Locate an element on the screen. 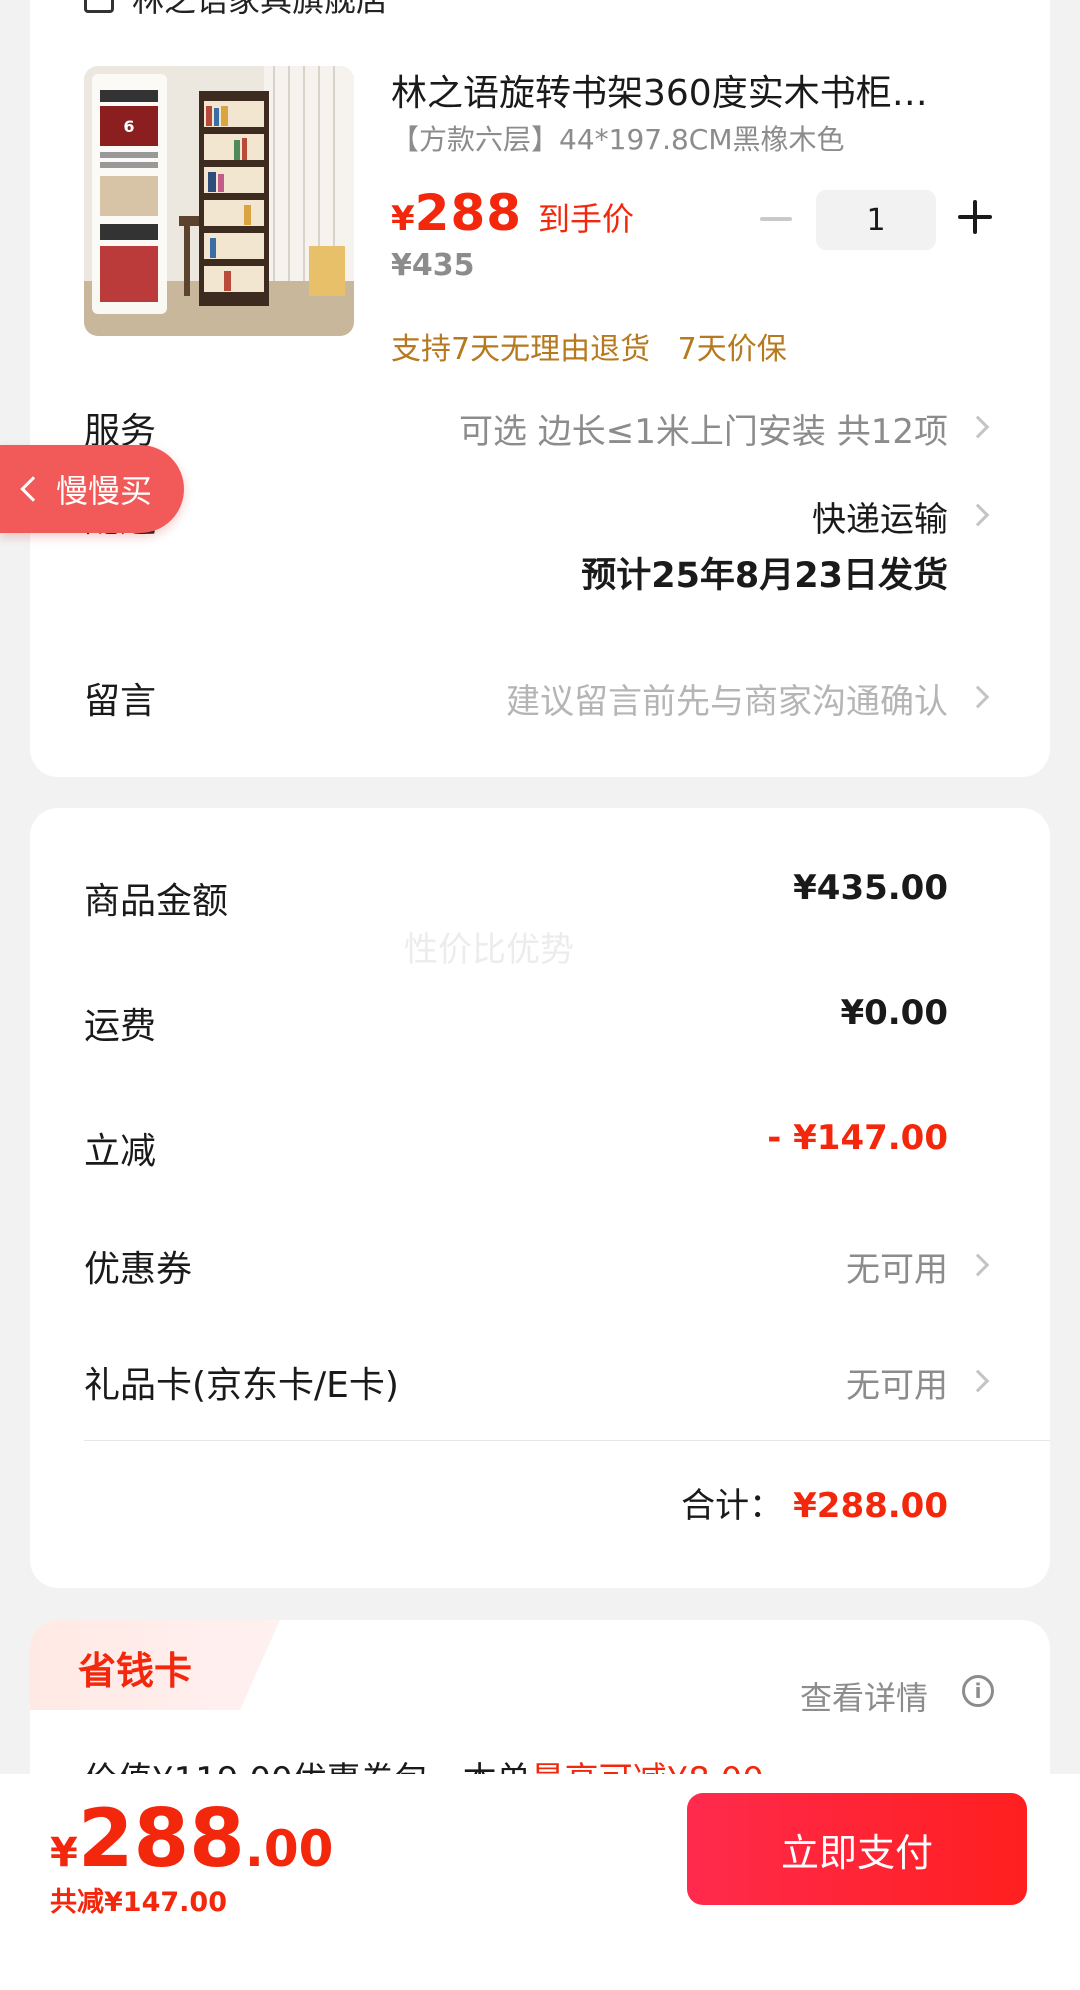  pay-total-price: ¥ 288 .00 is located at coordinates (191, 1838).